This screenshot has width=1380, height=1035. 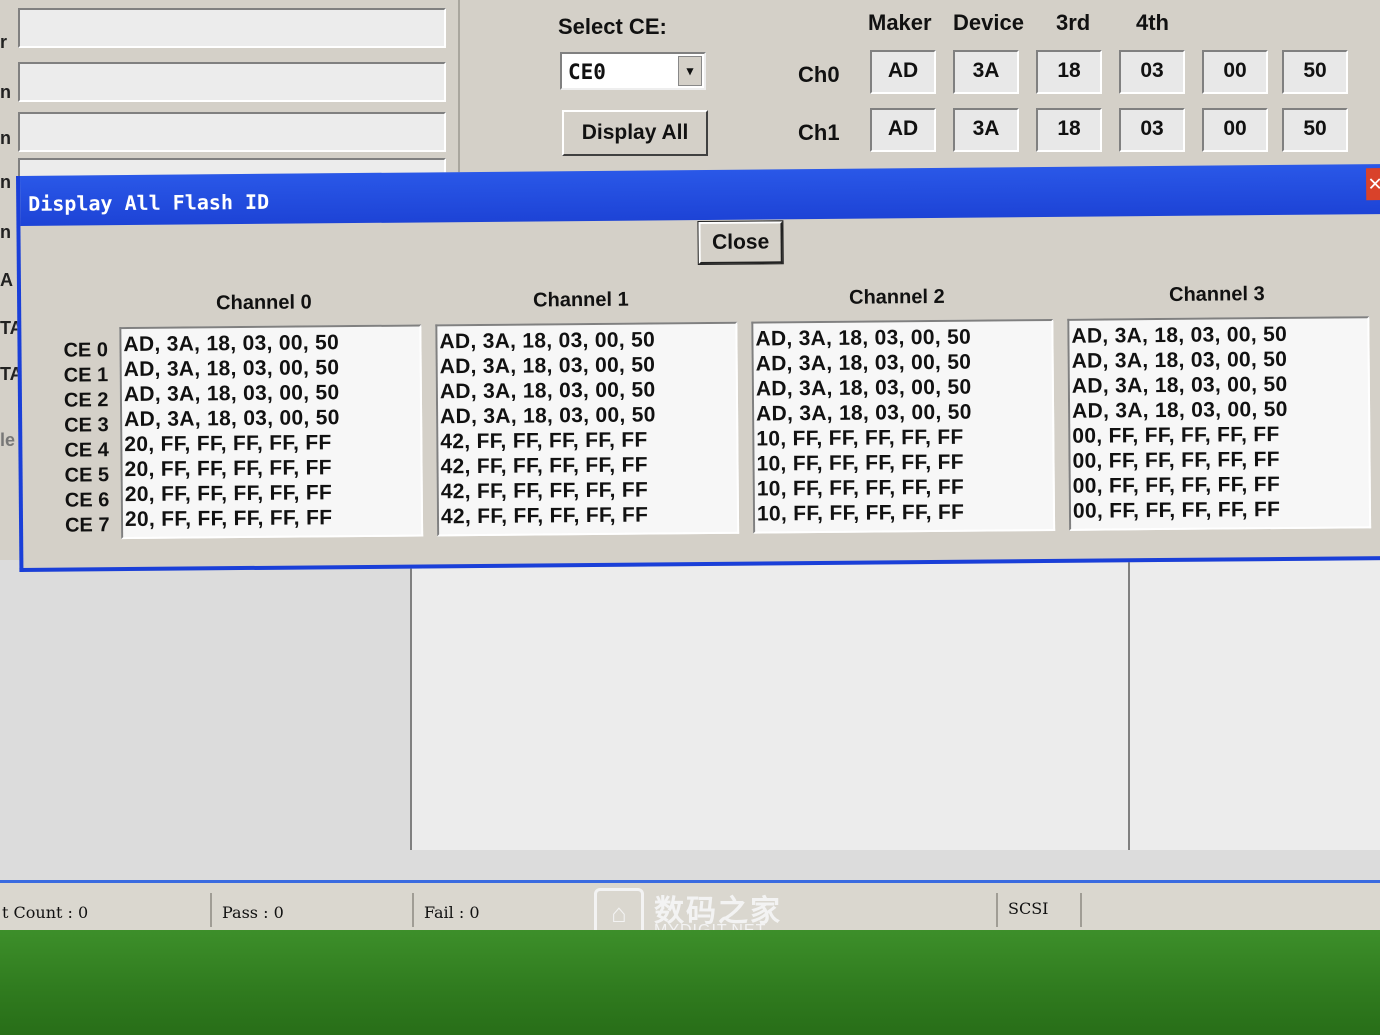 What do you see at coordinates (452, 912) in the screenshot?
I see `fail-status: Fail : 0` at bounding box center [452, 912].